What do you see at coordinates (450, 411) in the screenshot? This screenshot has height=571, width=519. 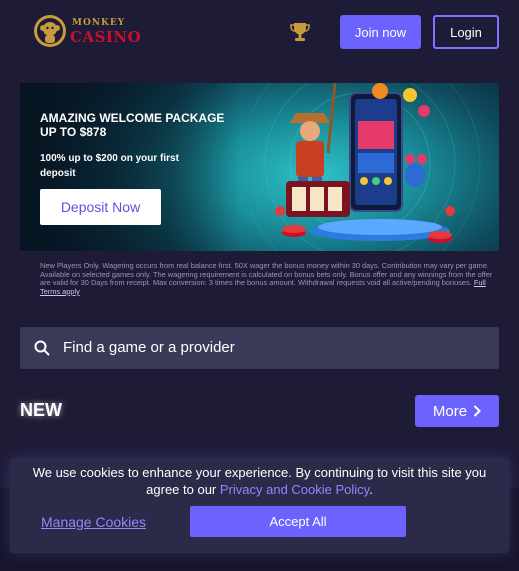 I see `more-button-label: More` at bounding box center [450, 411].